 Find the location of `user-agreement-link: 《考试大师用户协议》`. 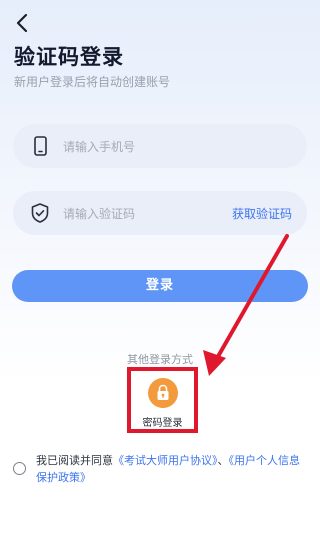

user-agreement-link: 《考试大师用户协议》 is located at coordinates (165, 460).